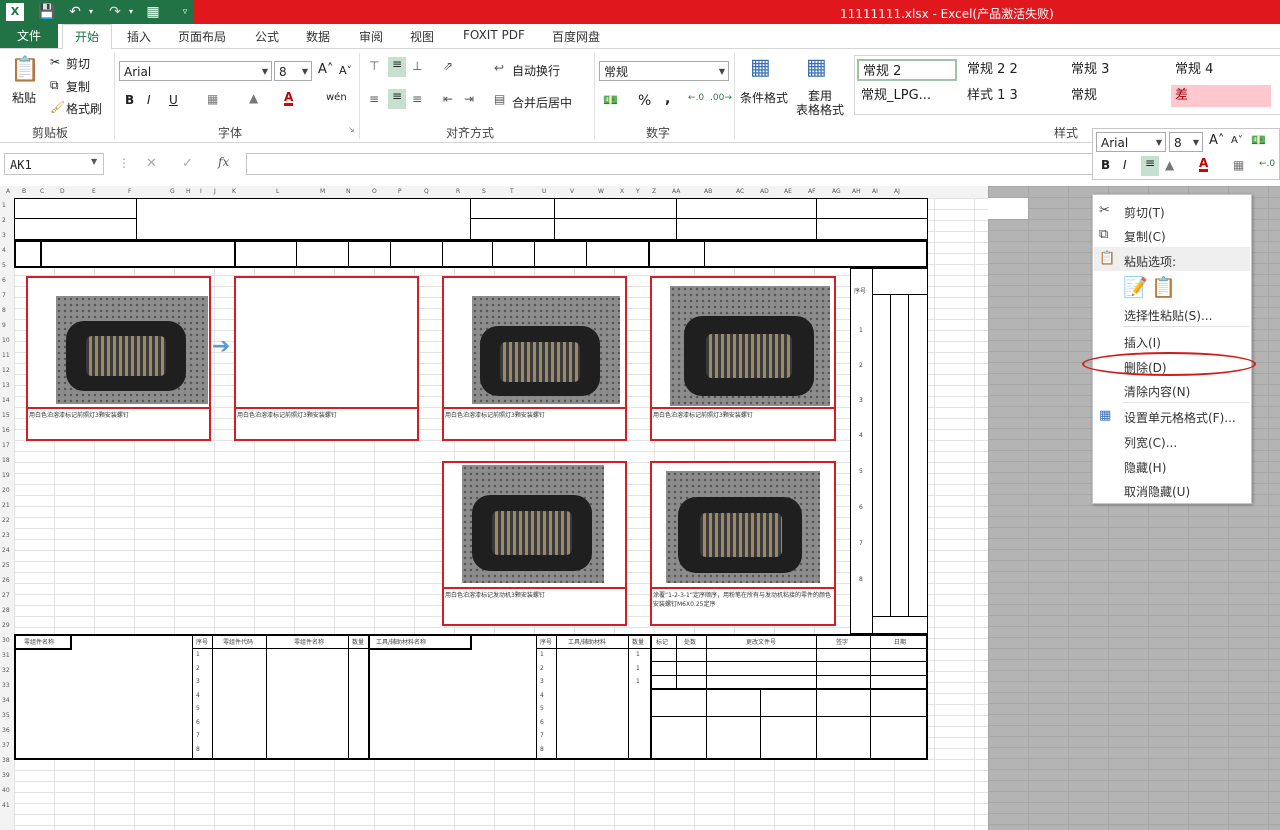 The image size is (1280, 830). What do you see at coordinates (277, 191) in the screenshot?
I see `column-header-l: L` at bounding box center [277, 191].